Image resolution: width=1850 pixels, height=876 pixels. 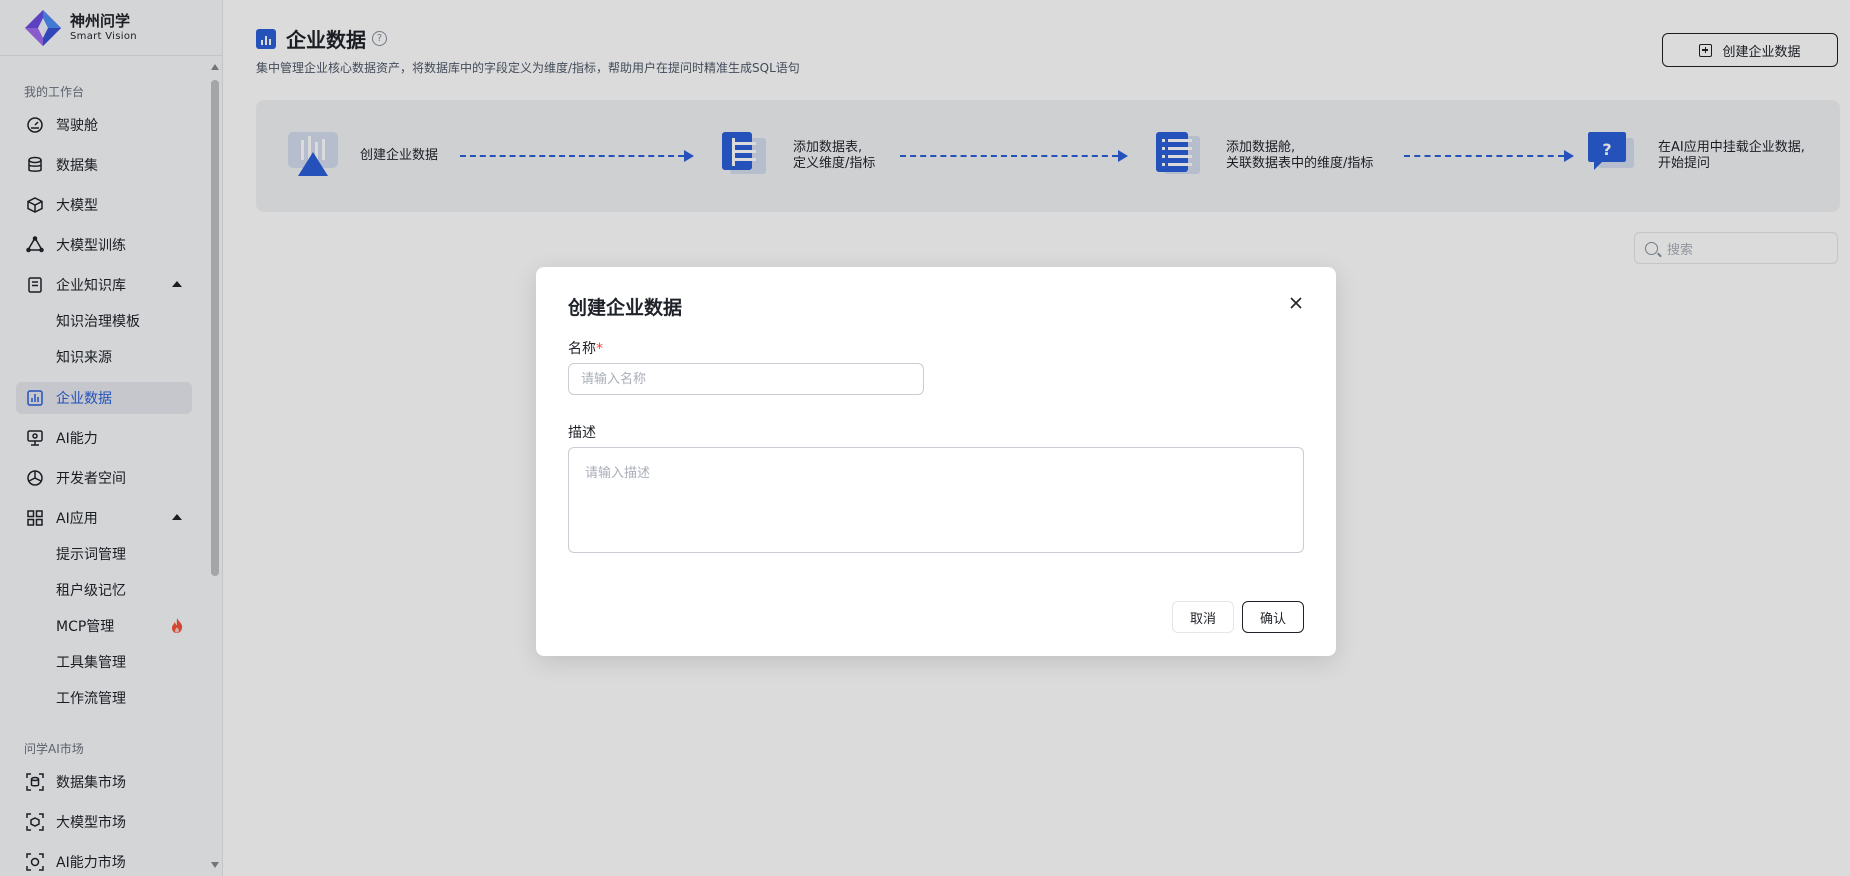 What do you see at coordinates (582, 433) in the screenshot?
I see `description-label: 描述` at bounding box center [582, 433].